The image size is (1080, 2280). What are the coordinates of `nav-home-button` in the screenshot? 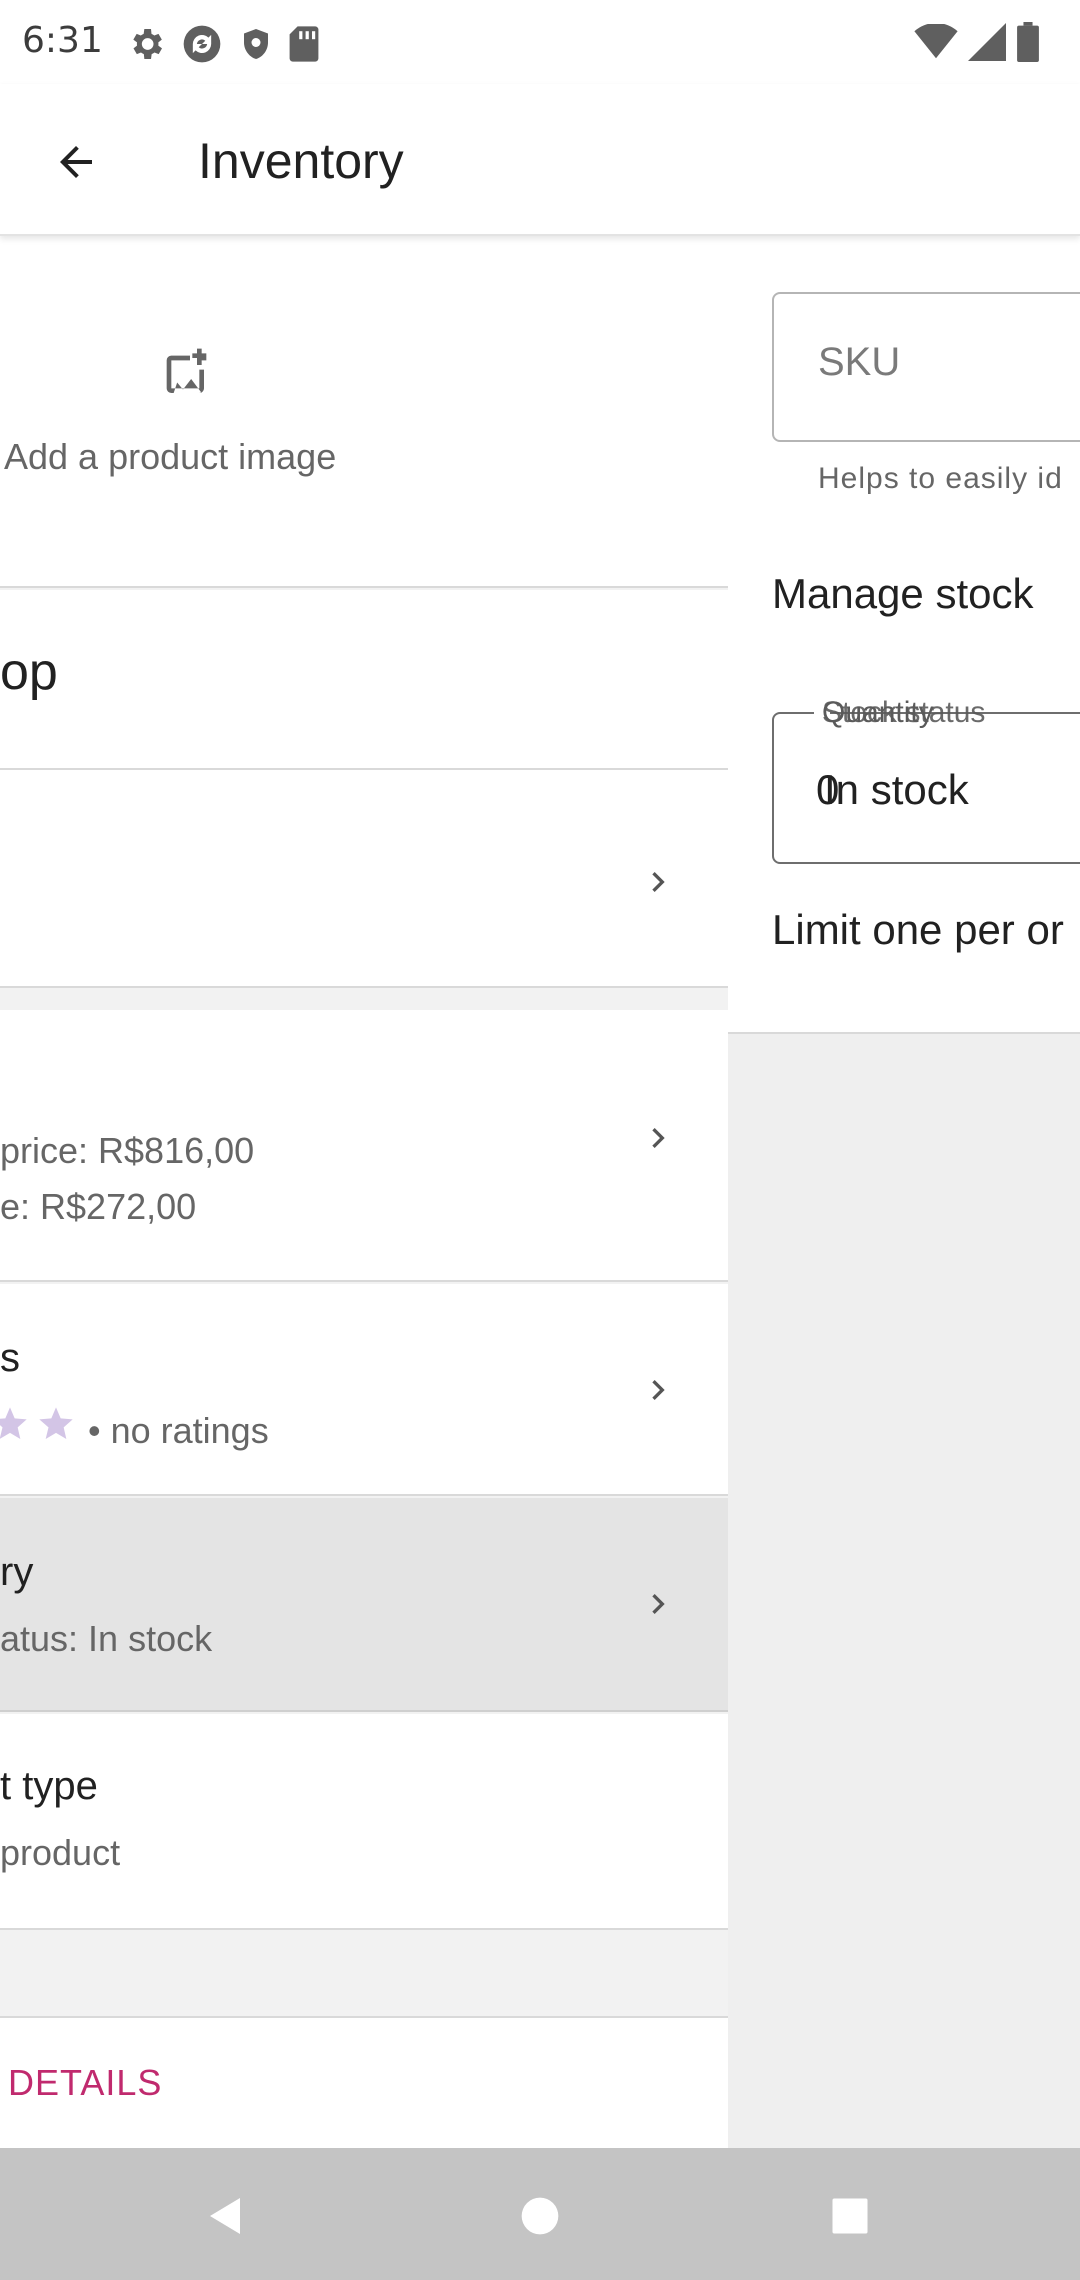 It's located at (540, 2218).